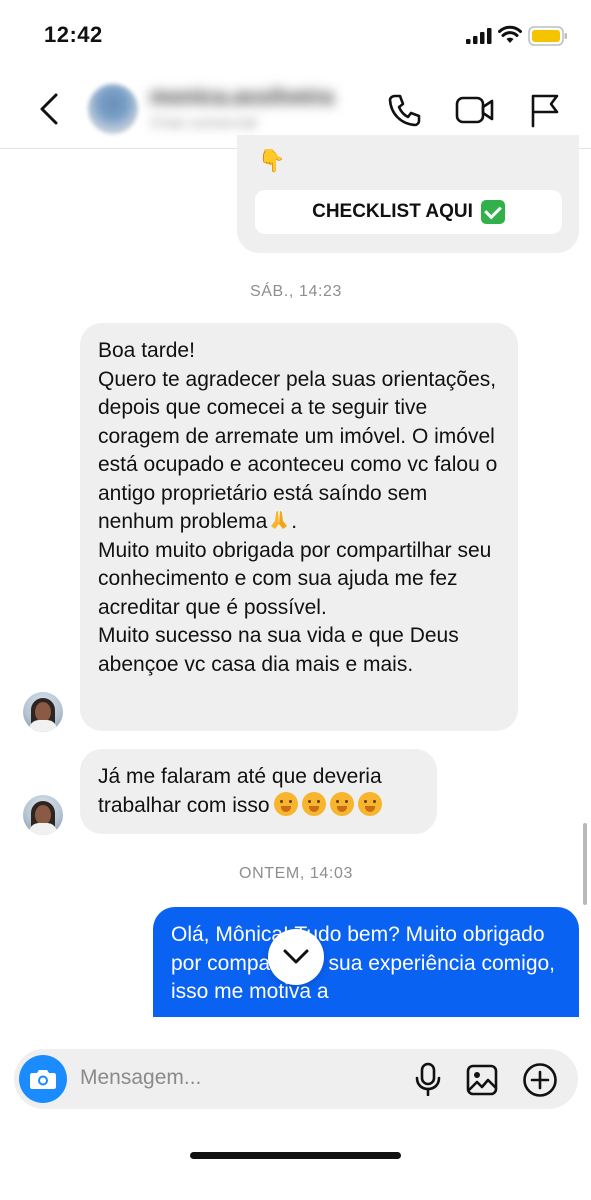 The height and width of the screenshot is (1200, 591). Describe the element at coordinates (272, 160) in the screenshot. I see `pointing-down-emoji: 👇` at that location.